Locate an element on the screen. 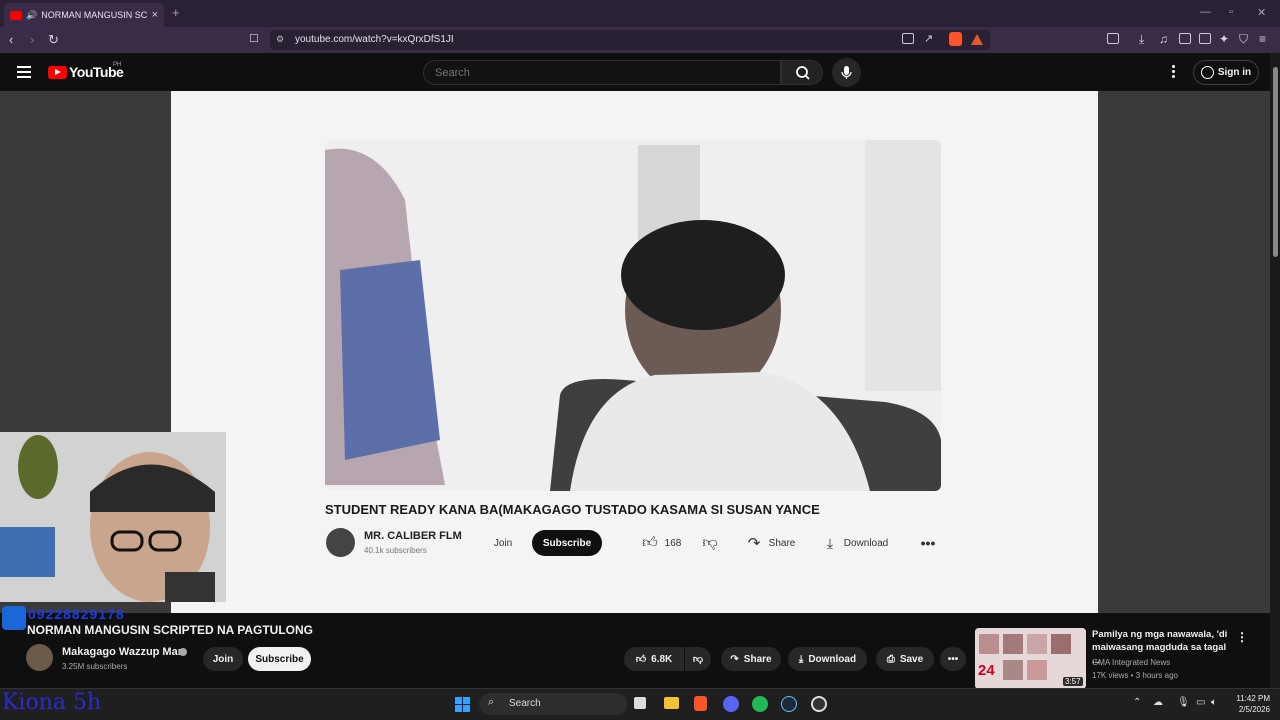 The height and width of the screenshot is (720, 1280). dislike-button: 👎︎ is located at coordinates (698, 659).